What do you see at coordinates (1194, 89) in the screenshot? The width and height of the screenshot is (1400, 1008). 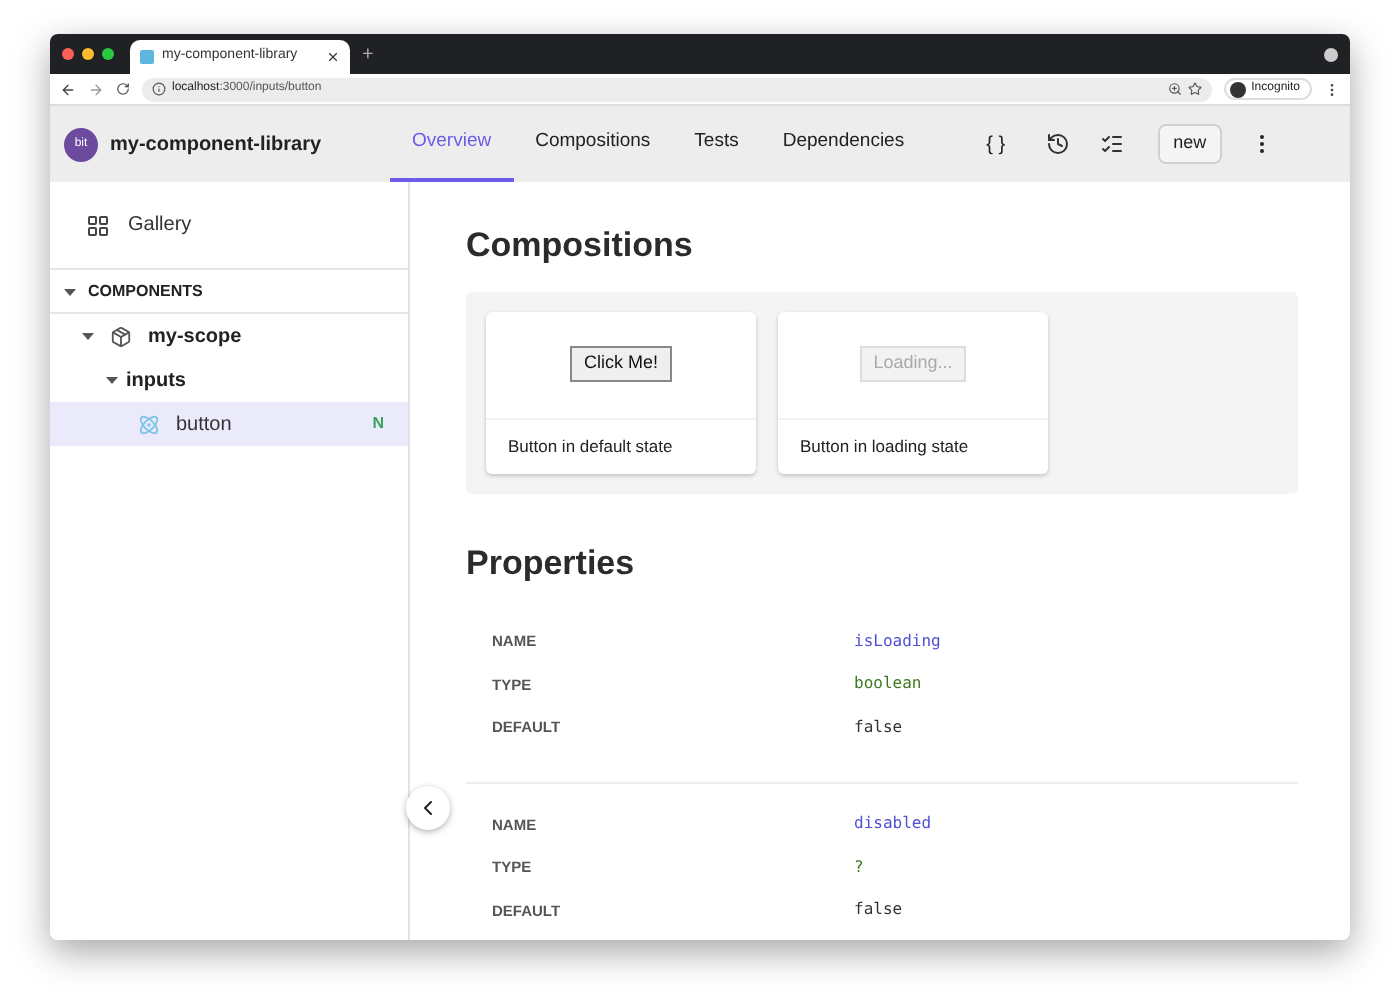 I see `star-icon` at bounding box center [1194, 89].